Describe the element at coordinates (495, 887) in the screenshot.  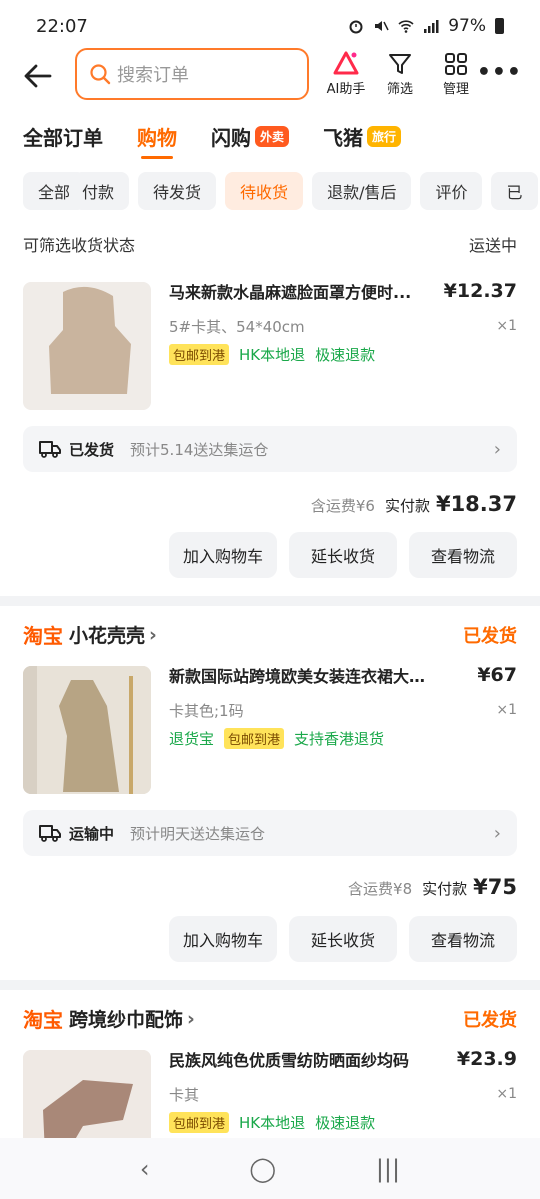
I see `paid-amount: ¥75` at that location.